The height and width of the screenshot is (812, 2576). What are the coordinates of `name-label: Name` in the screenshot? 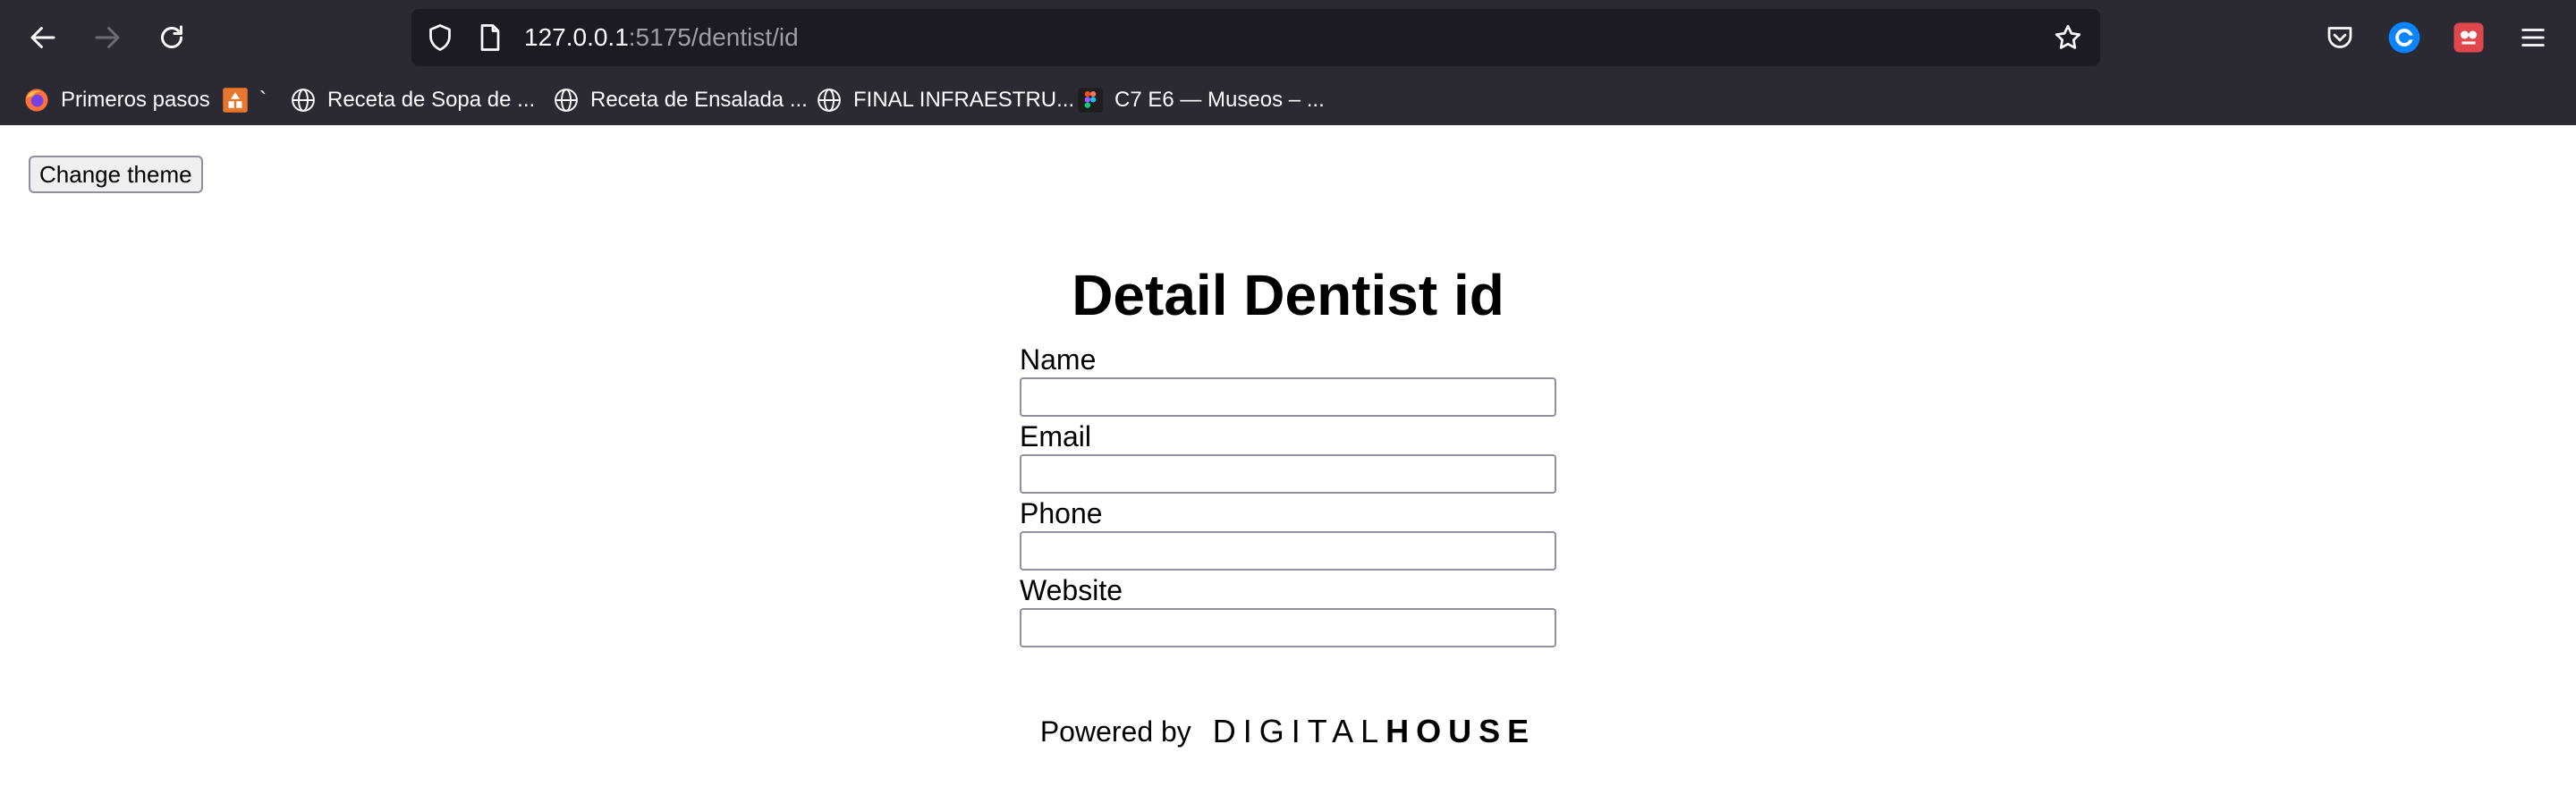 It's located at (1058, 359).